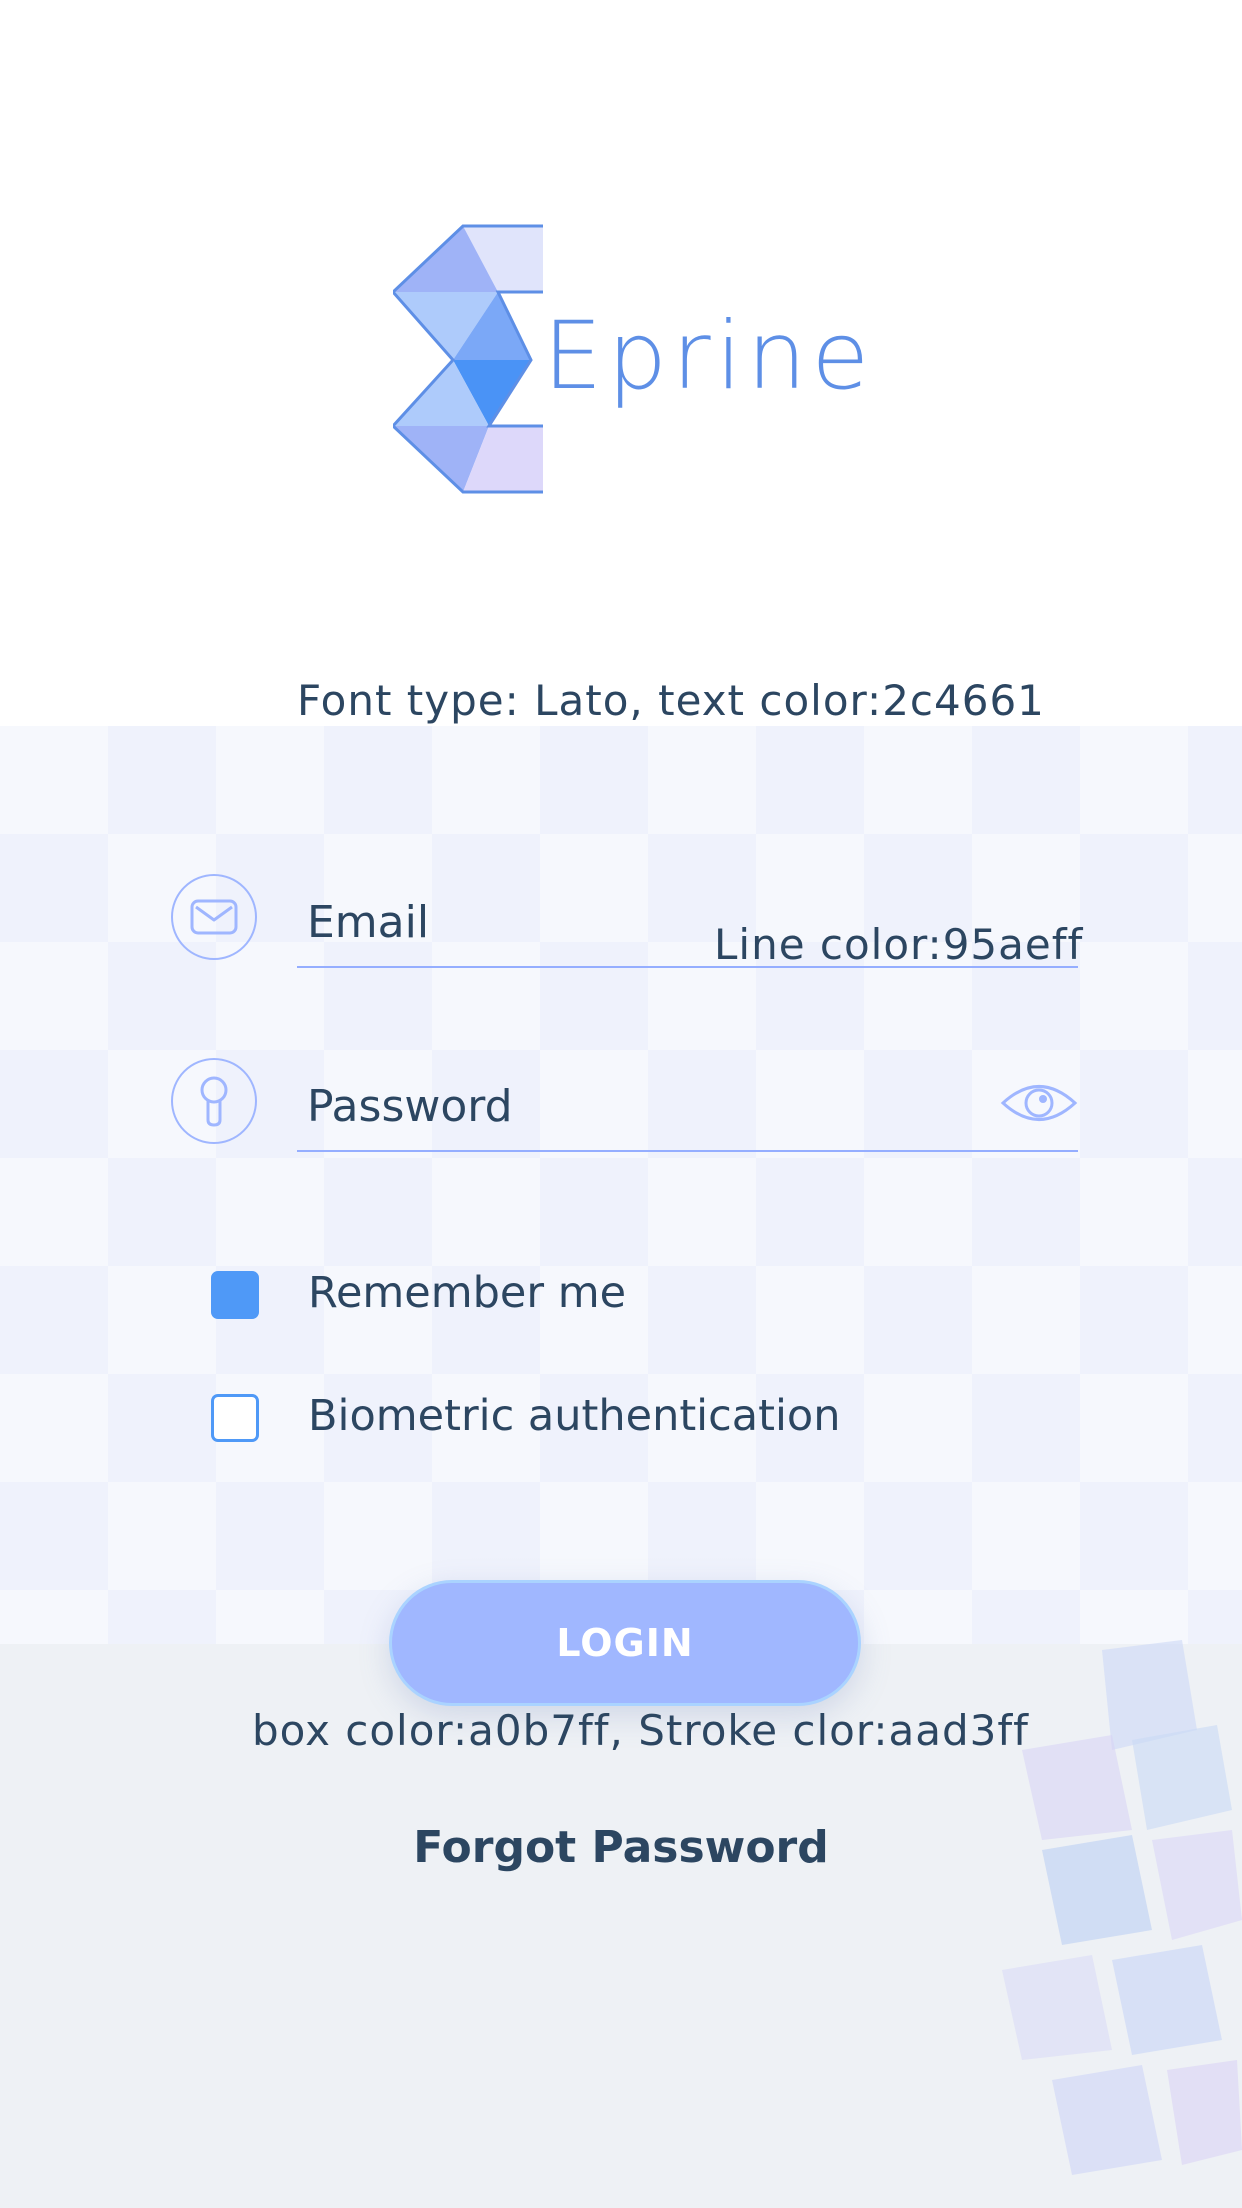 The width and height of the screenshot is (1242, 2208). Describe the element at coordinates (214, 917) in the screenshot. I see `envelope-icon` at that location.